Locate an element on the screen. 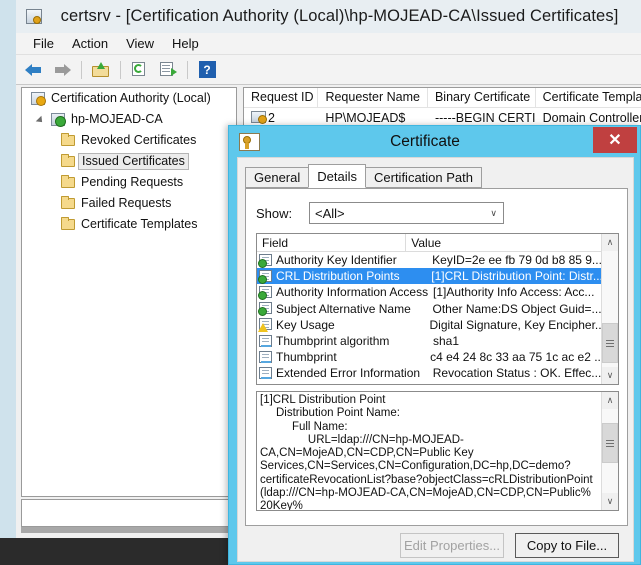 This screenshot has height=565, width=641. tab-certification-path: Certification Path is located at coordinates (423, 177).